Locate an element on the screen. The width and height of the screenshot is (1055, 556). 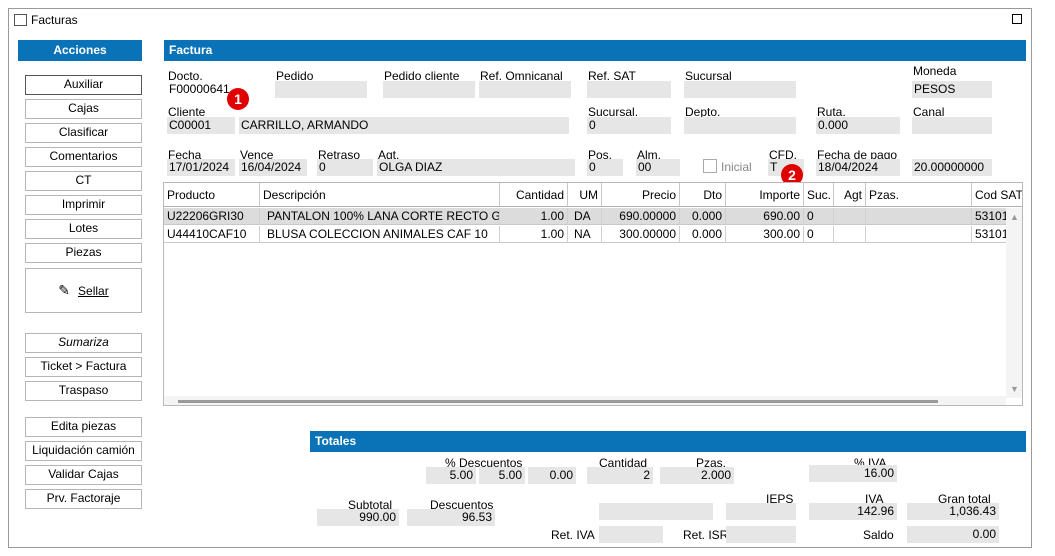
window-icon is located at coordinates (20, 20).